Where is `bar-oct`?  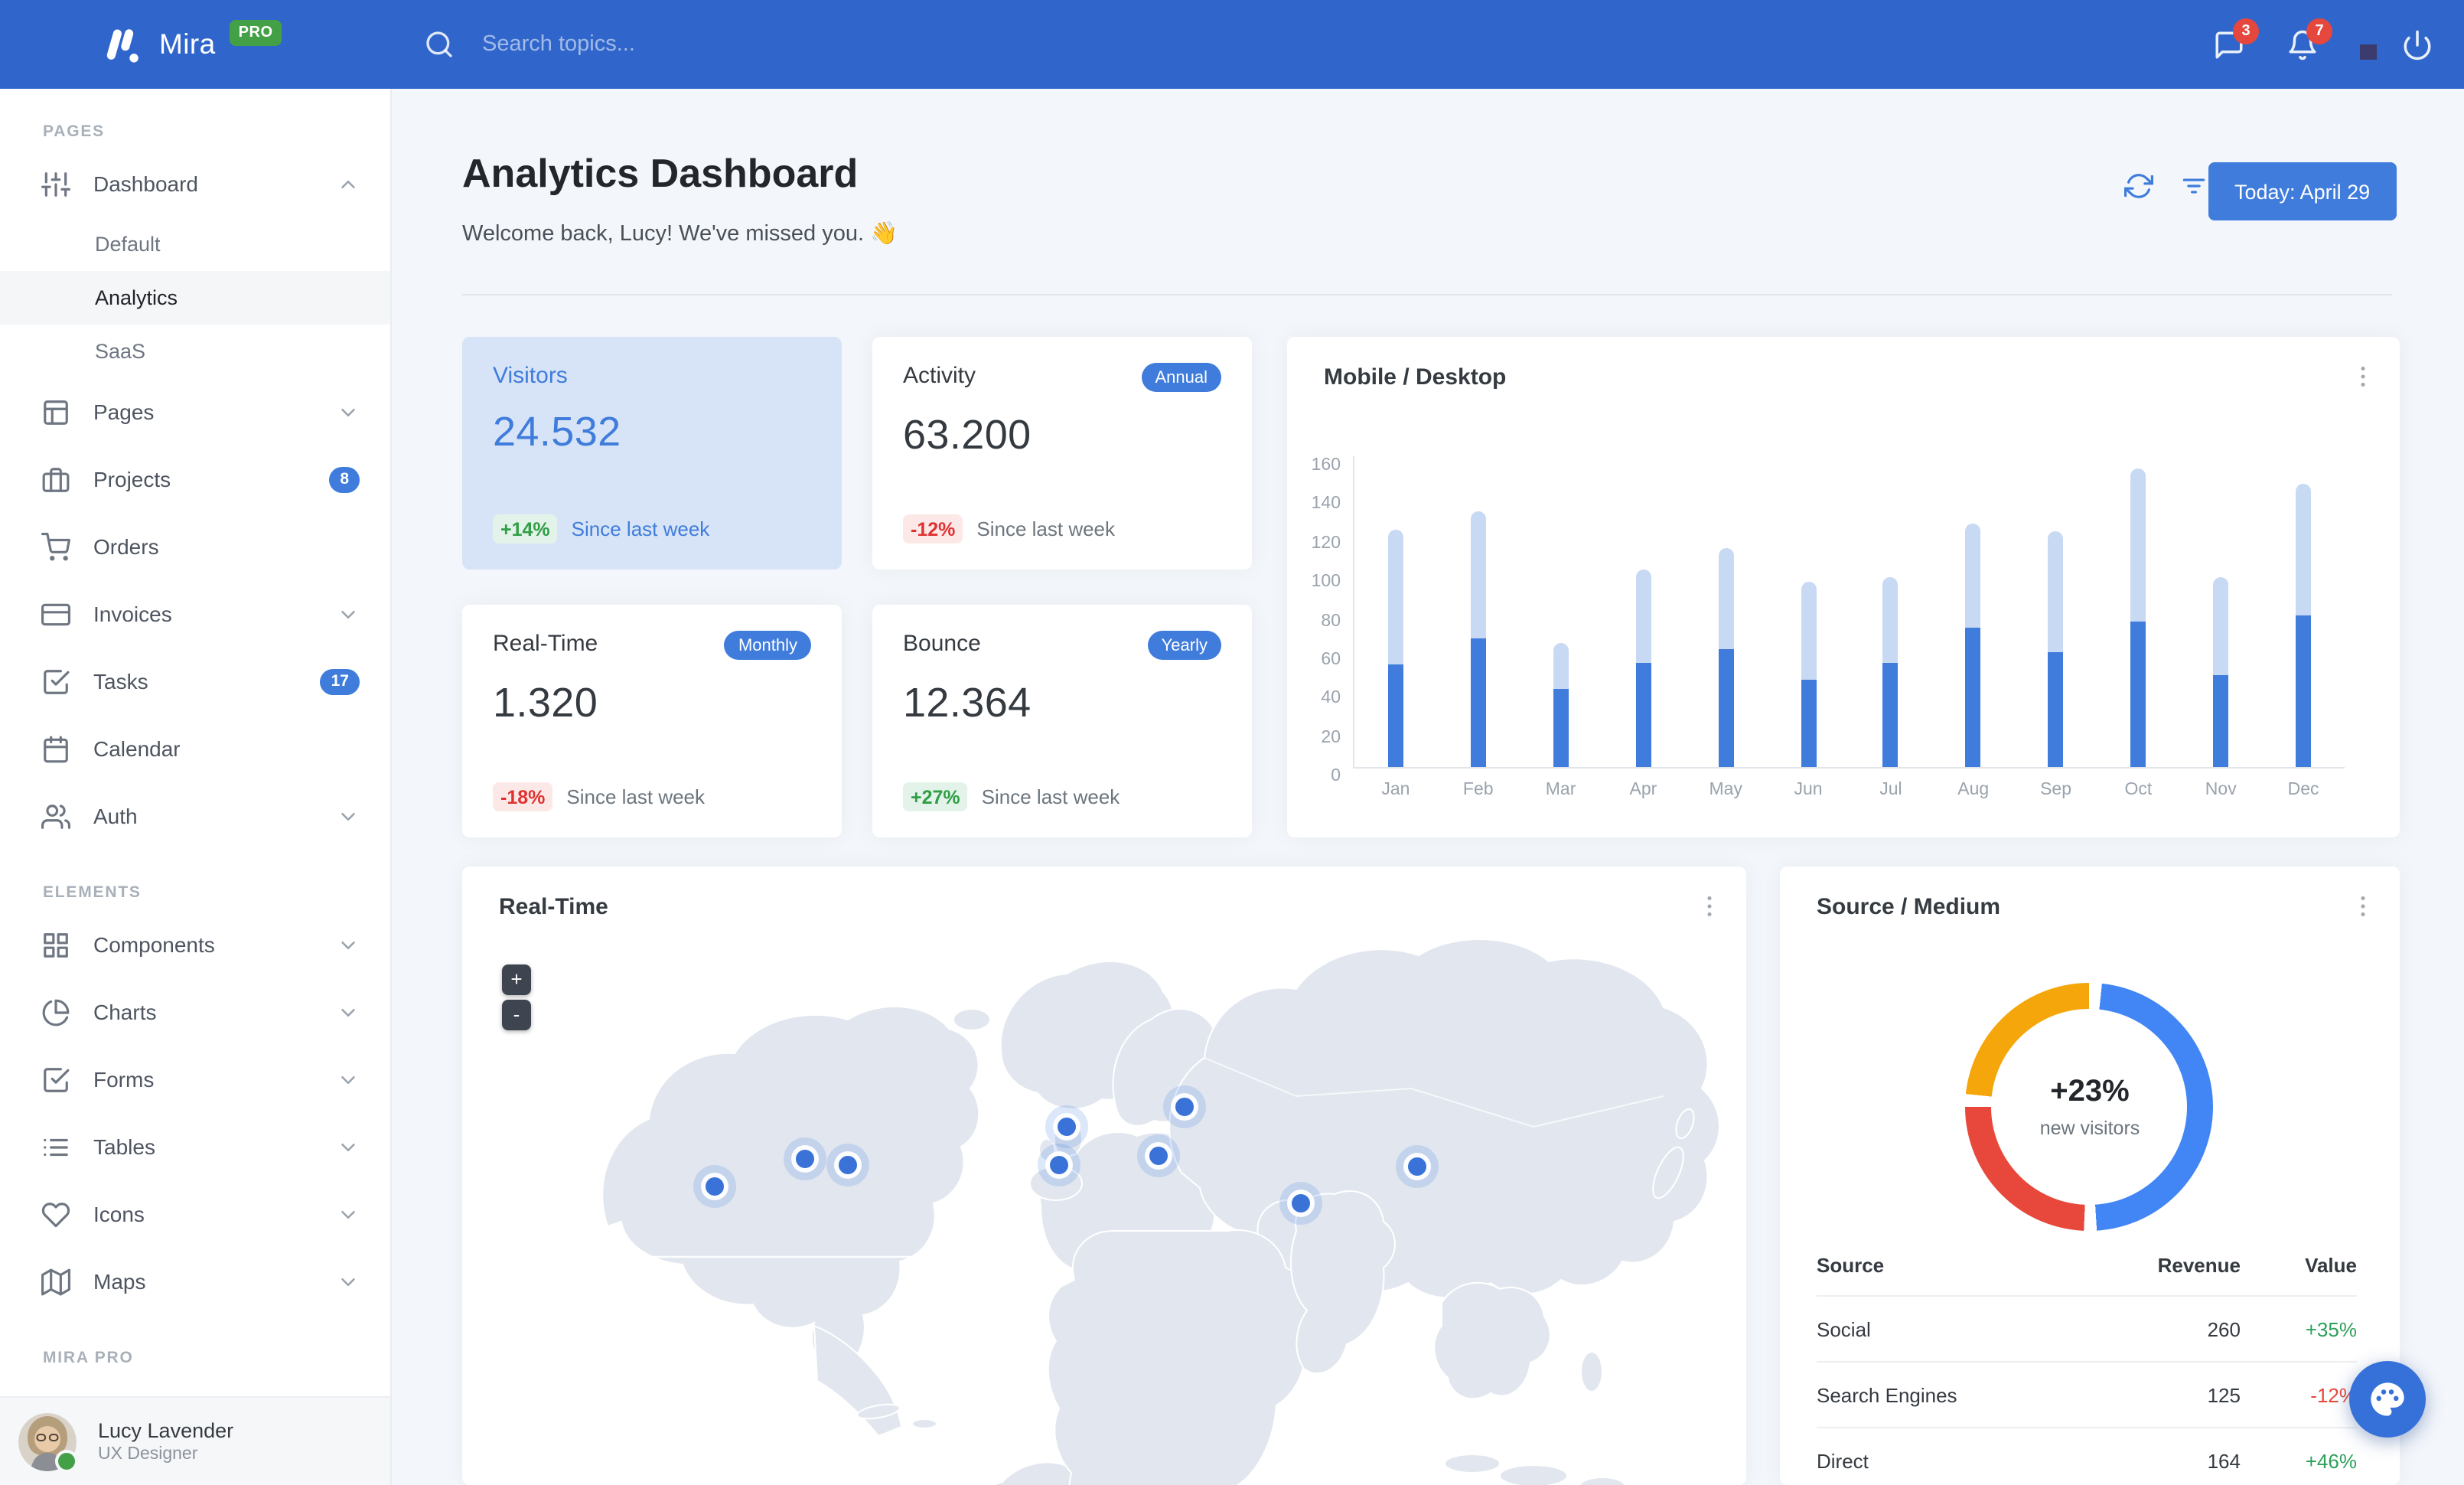 bar-oct is located at coordinates (2138, 617).